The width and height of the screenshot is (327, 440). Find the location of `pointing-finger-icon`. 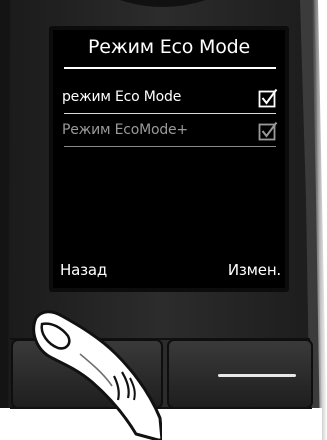

pointing-finger-icon is located at coordinates (97, 375).